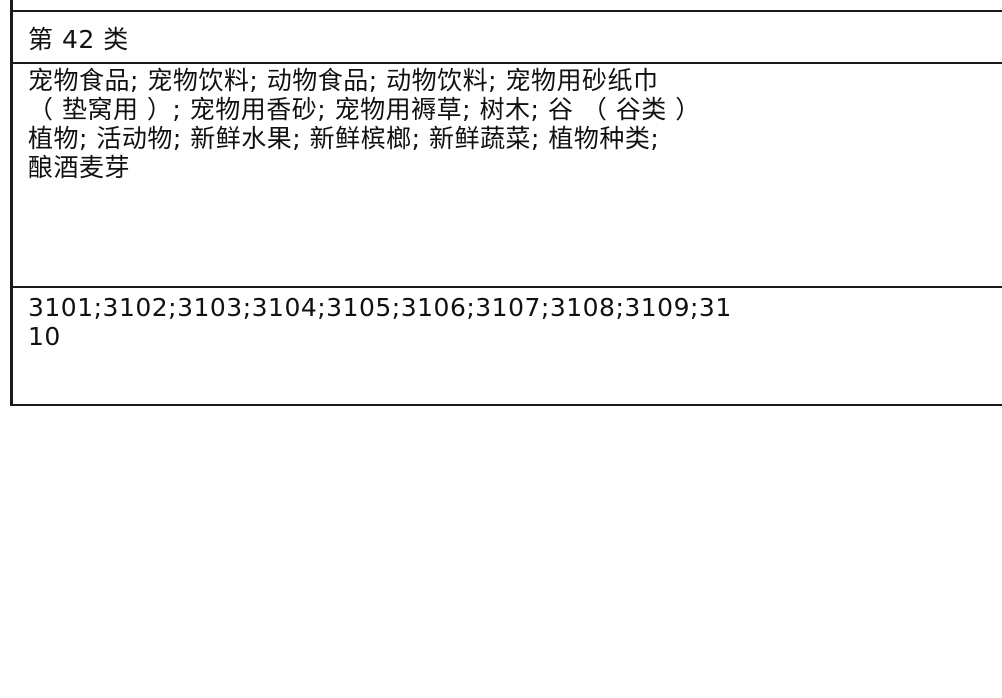  Describe the element at coordinates (344, 138) in the screenshot. I see `goods-line: 植物; 活动物; 新鲜水果; 新鲜槟榔; 新鲜蔬菜; 植物种类;` at that location.